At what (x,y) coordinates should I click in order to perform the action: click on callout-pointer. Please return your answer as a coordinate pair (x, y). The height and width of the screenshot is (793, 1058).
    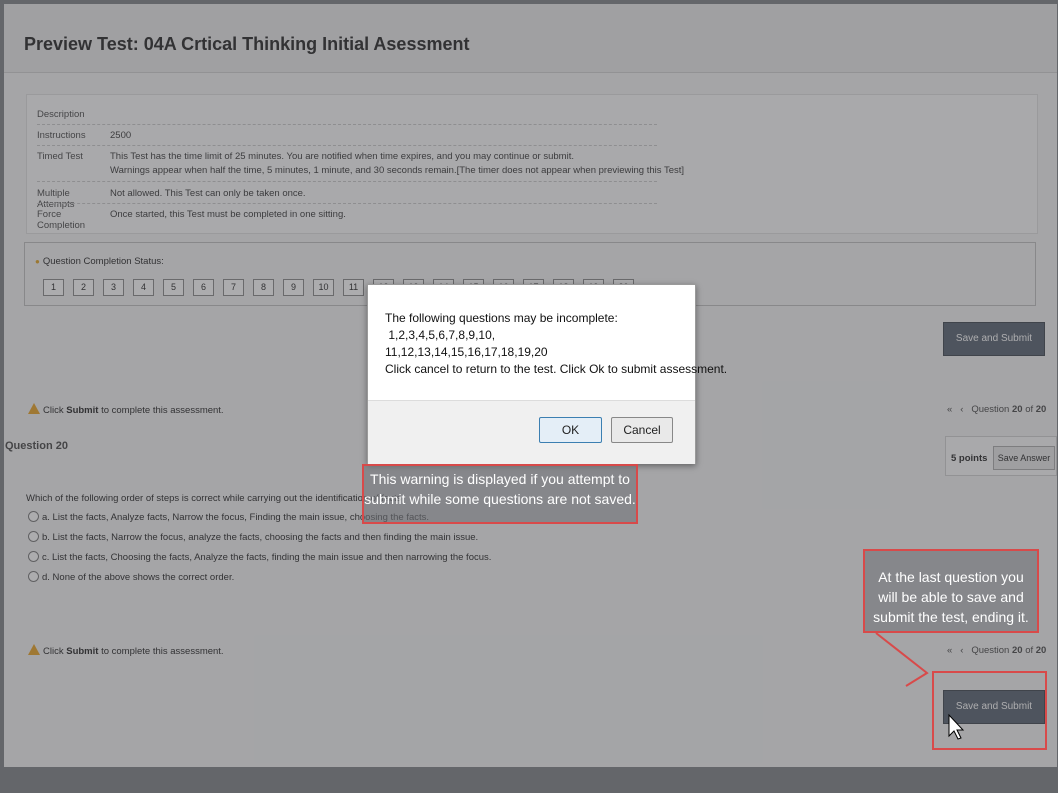
    Looking at the image, I should click on (920, 686).